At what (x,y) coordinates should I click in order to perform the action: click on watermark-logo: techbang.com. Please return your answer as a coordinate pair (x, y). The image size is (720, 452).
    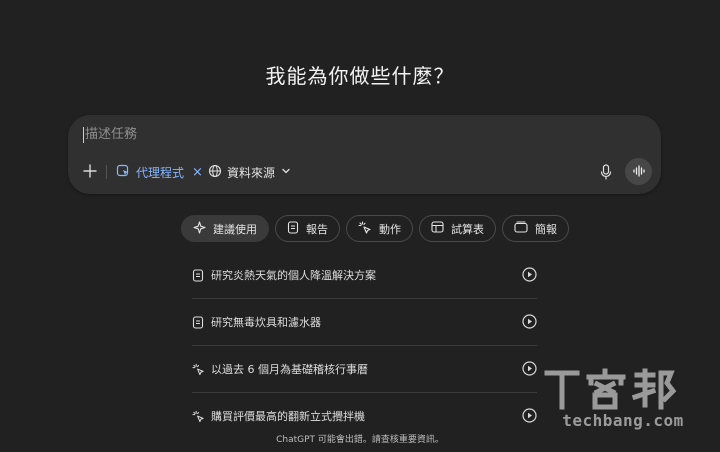
    Looking at the image, I should click on (628, 398).